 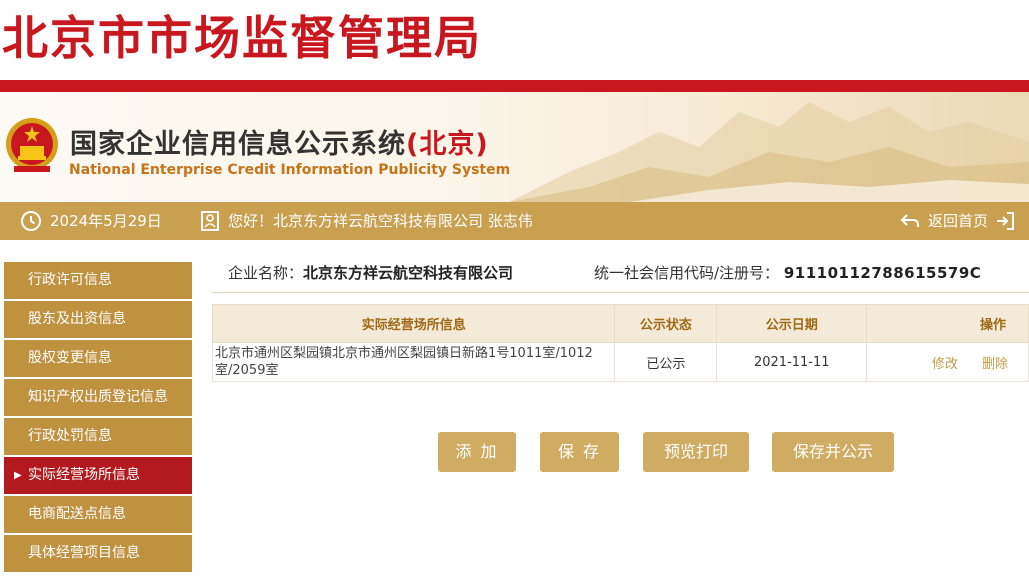 I want to click on mountain-artwork, so click(x=769, y=152).